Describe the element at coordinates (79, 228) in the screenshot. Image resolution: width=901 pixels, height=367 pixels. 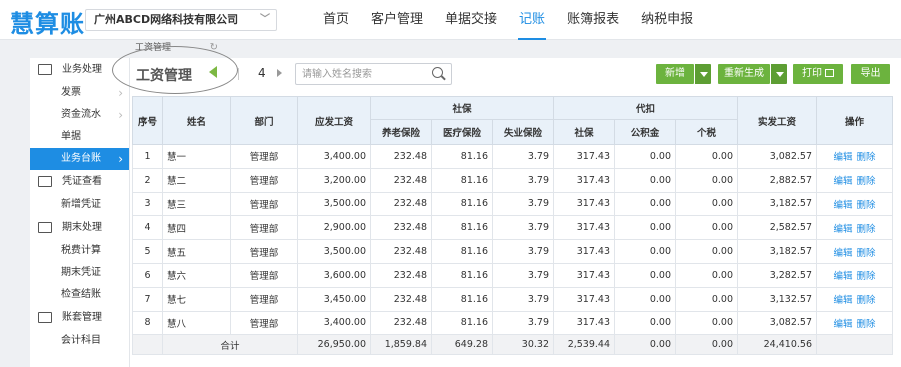
I see `sidebar-group: 期末处理` at that location.